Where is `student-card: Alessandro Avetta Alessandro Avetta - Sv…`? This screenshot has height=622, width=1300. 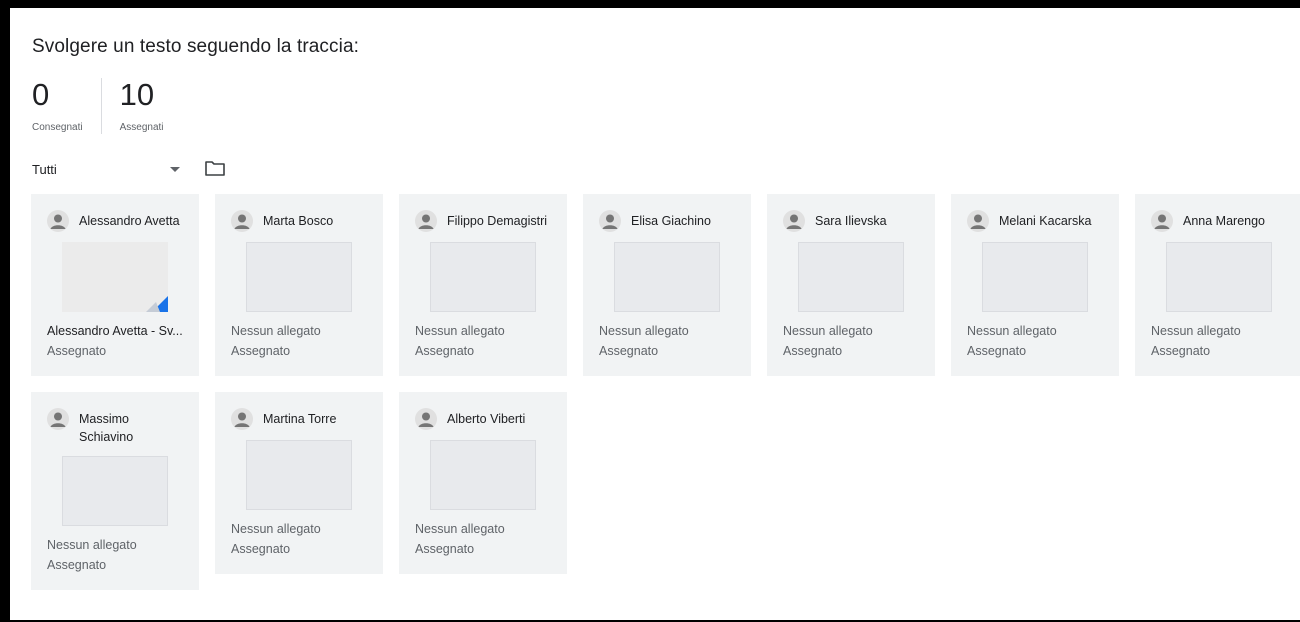 student-card: Alessandro Avetta Alessandro Avetta - Sv… is located at coordinates (115, 285).